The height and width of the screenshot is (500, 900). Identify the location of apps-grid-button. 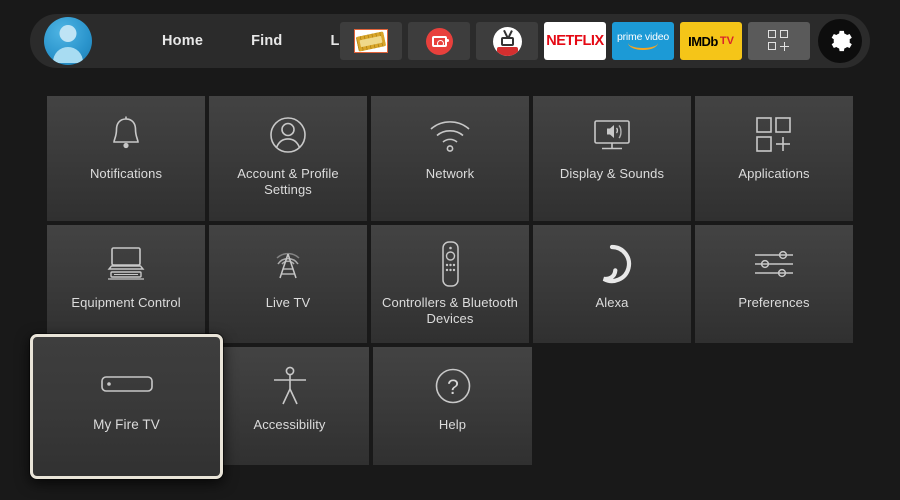
(779, 41).